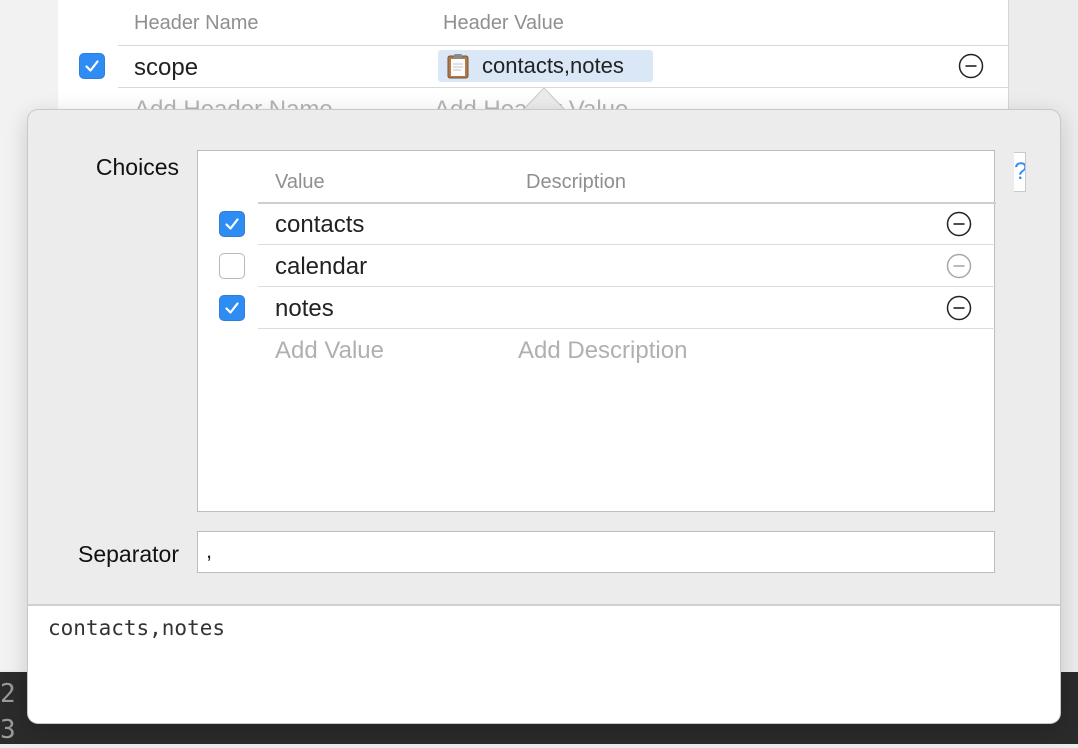 Image resolution: width=1078 pixels, height=748 pixels. What do you see at coordinates (627, 203) in the screenshot?
I see `header-divider` at bounding box center [627, 203].